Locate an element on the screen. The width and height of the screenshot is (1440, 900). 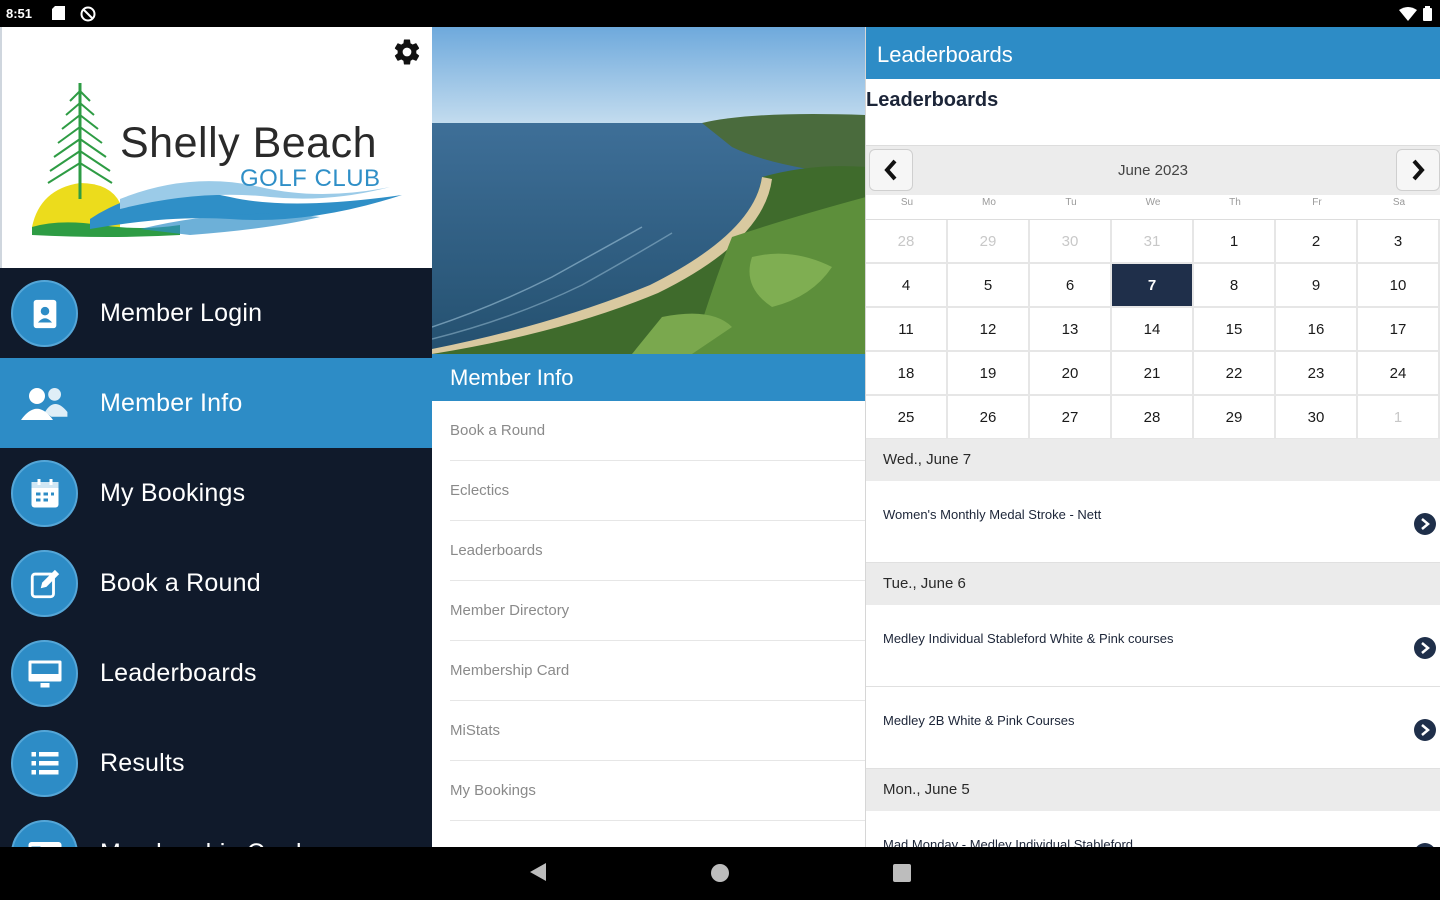
edit-icon is located at coordinates (44, 583).